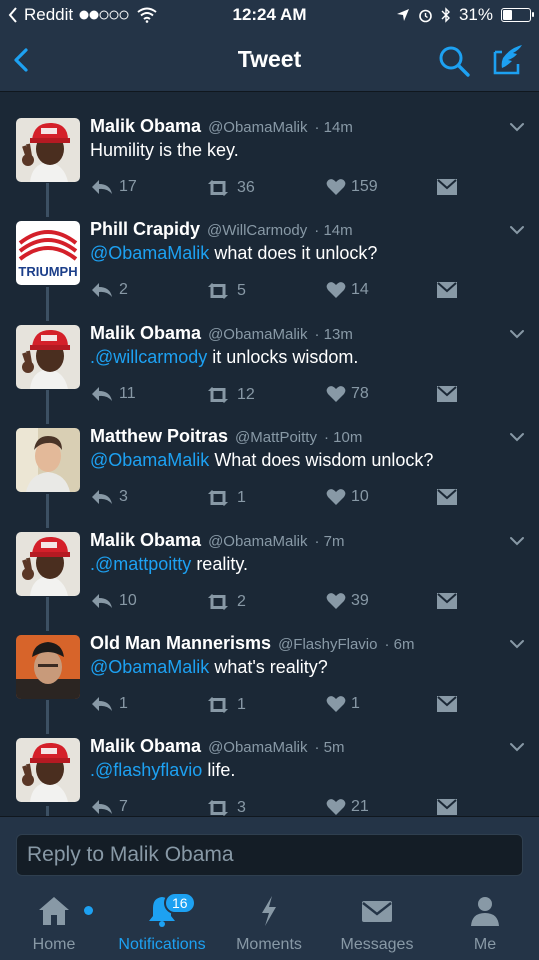 The image size is (539, 960). What do you see at coordinates (162, 923) in the screenshot?
I see `tab-notifications: Notifications` at bounding box center [162, 923].